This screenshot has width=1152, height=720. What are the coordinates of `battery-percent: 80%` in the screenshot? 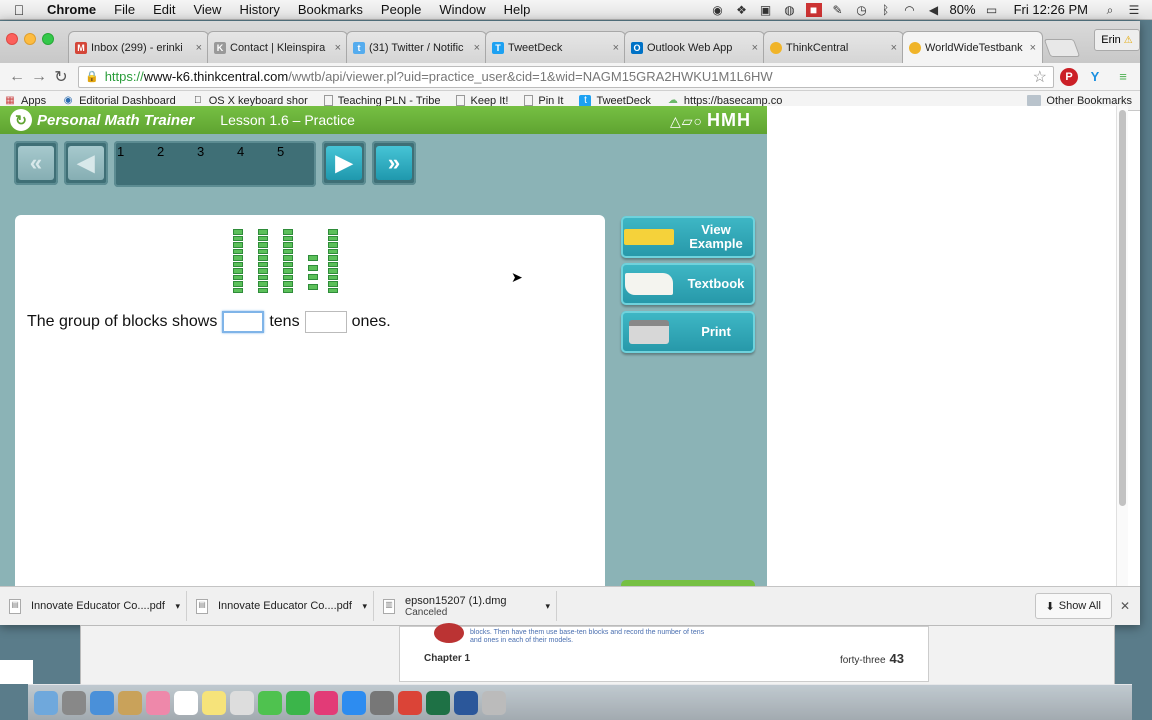 It's located at (963, 9).